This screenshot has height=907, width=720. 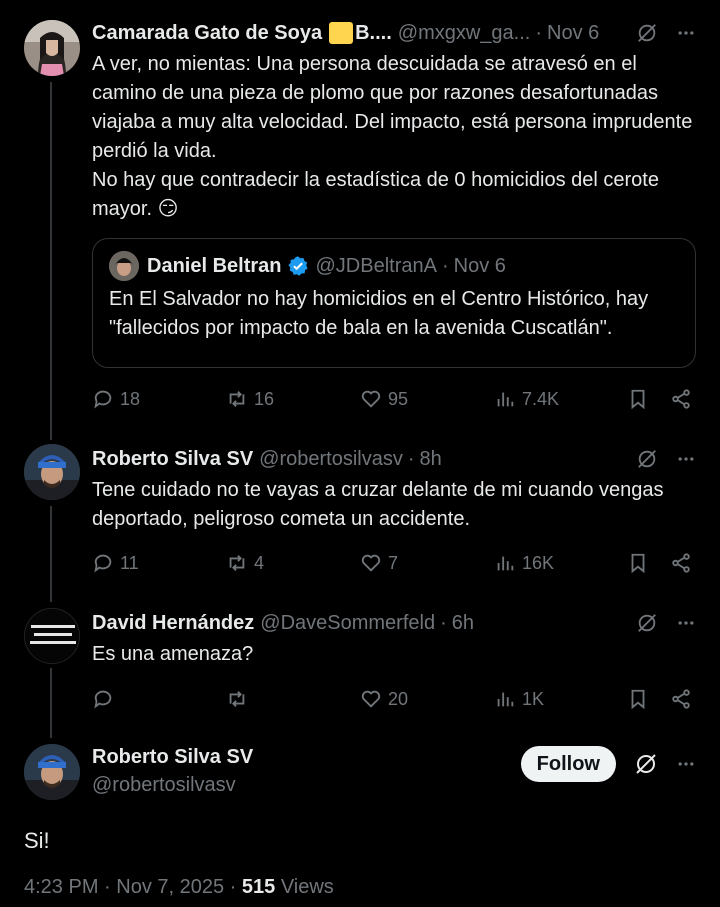 I want to click on views-button: 16K, so click(x=524, y=563).